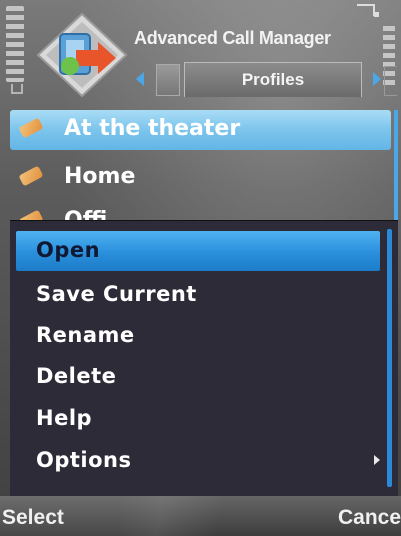 This screenshot has width=401, height=536. I want to click on tab-next, so click(390, 81).